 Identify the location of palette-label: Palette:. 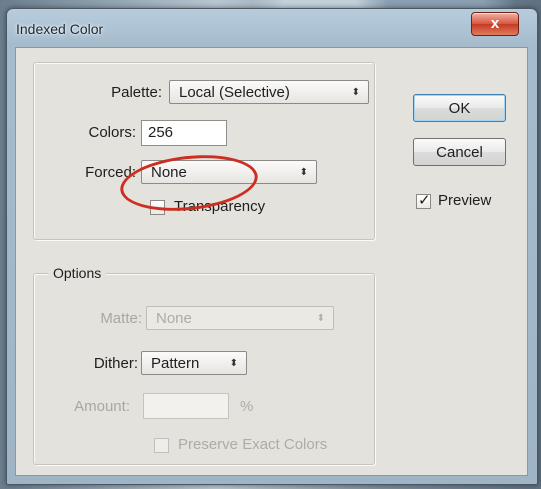
(136, 92).